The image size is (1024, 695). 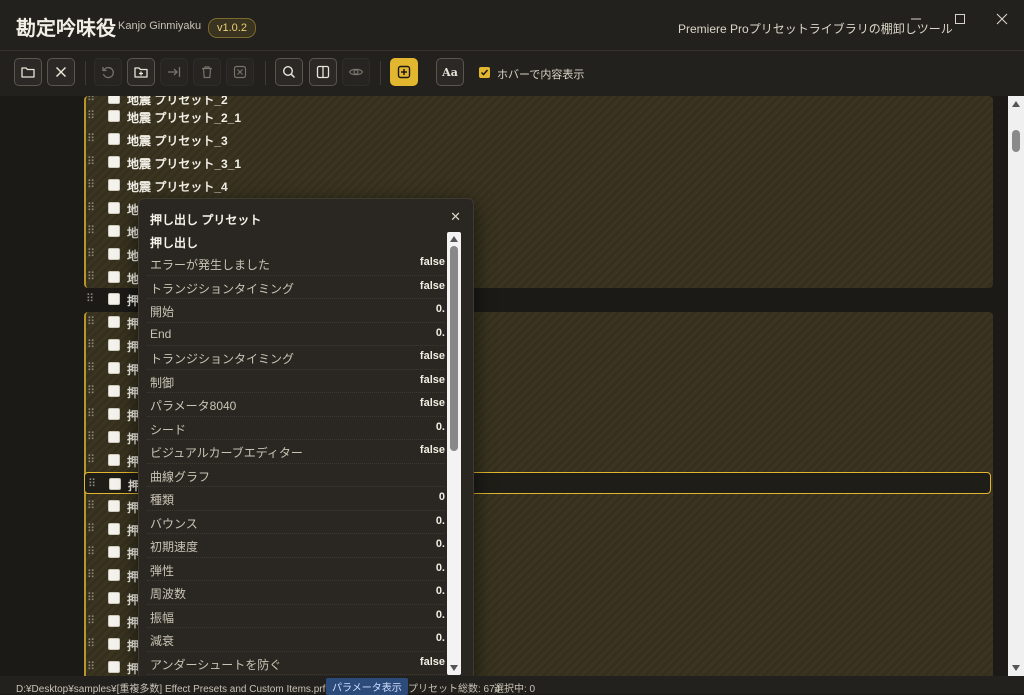 I want to click on delete-button, so click(x=207, y=72).